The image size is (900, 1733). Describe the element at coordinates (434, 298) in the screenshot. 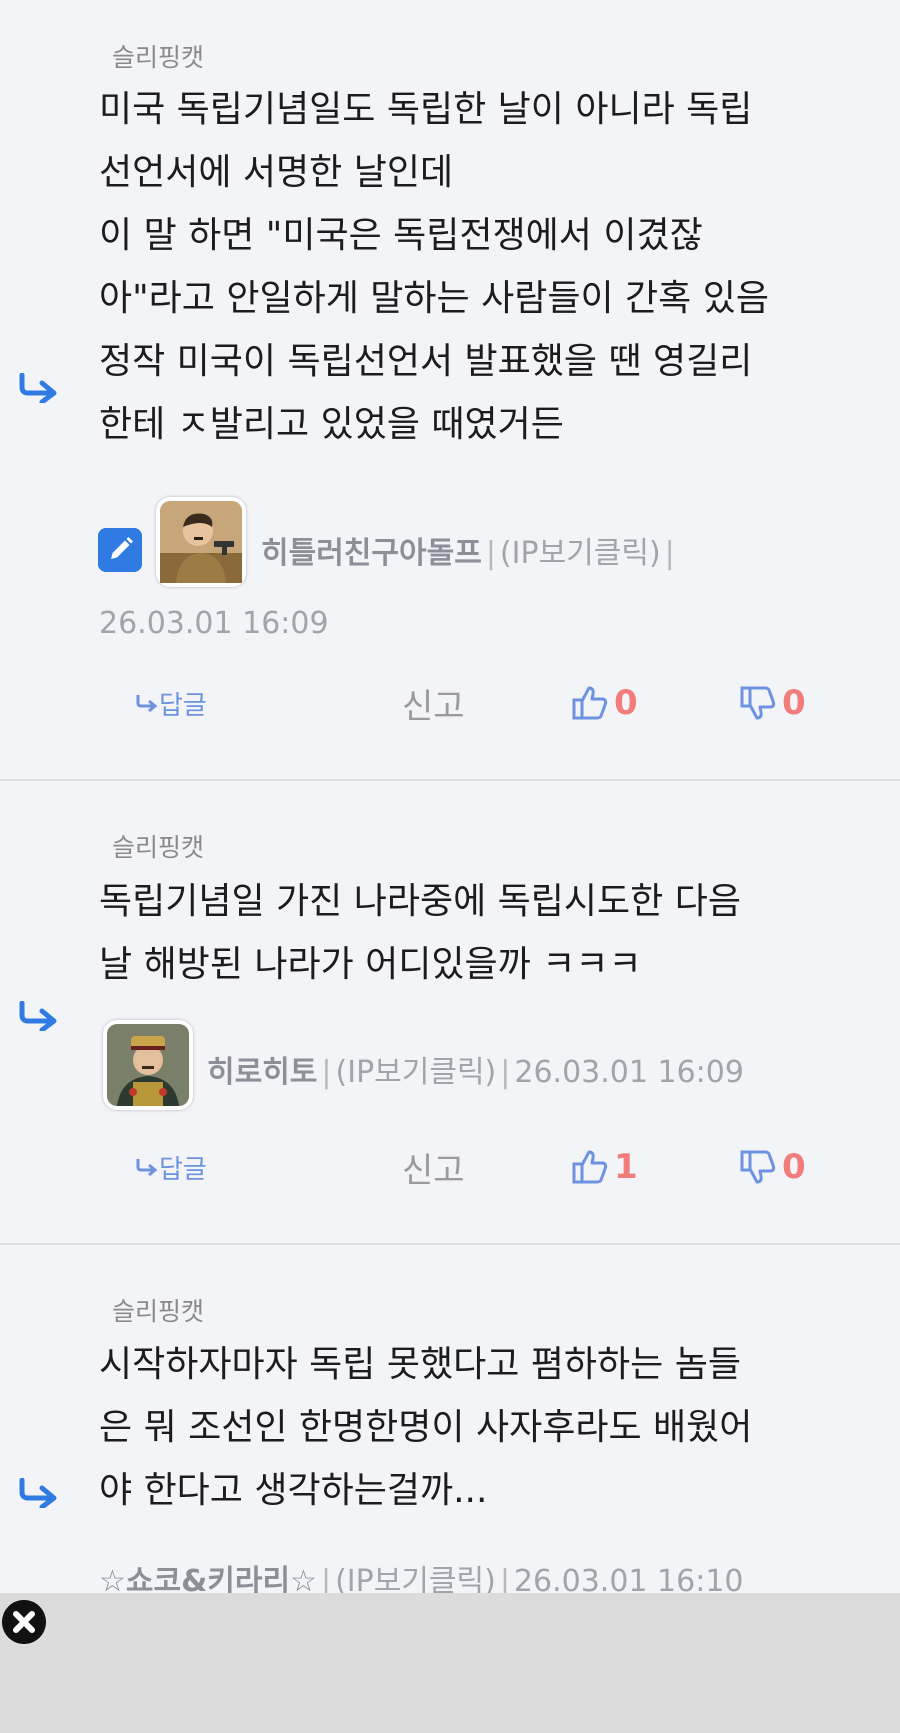

I see `comment-line: 아"라고 안일하게 말하는 사람들이 간혹 있음` at that location.